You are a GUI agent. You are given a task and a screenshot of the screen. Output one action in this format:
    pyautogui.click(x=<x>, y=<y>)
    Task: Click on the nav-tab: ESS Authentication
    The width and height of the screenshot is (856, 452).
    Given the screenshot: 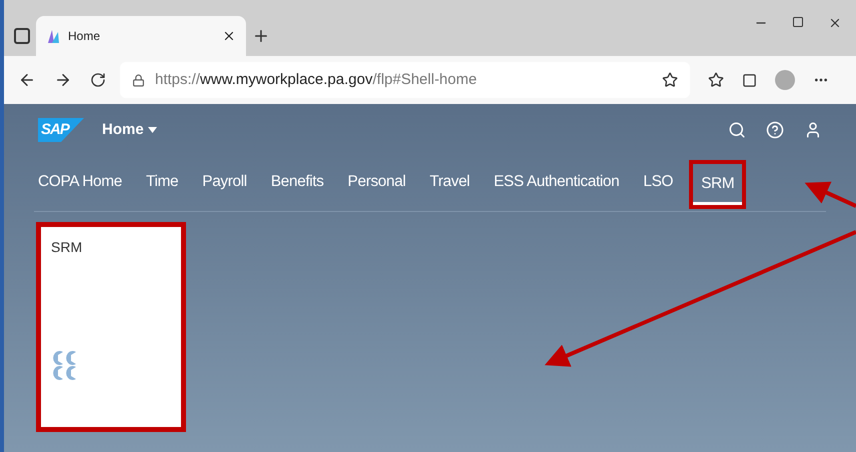 What is the action you would take?
    pyautogui.click(x=557, y=183)
    